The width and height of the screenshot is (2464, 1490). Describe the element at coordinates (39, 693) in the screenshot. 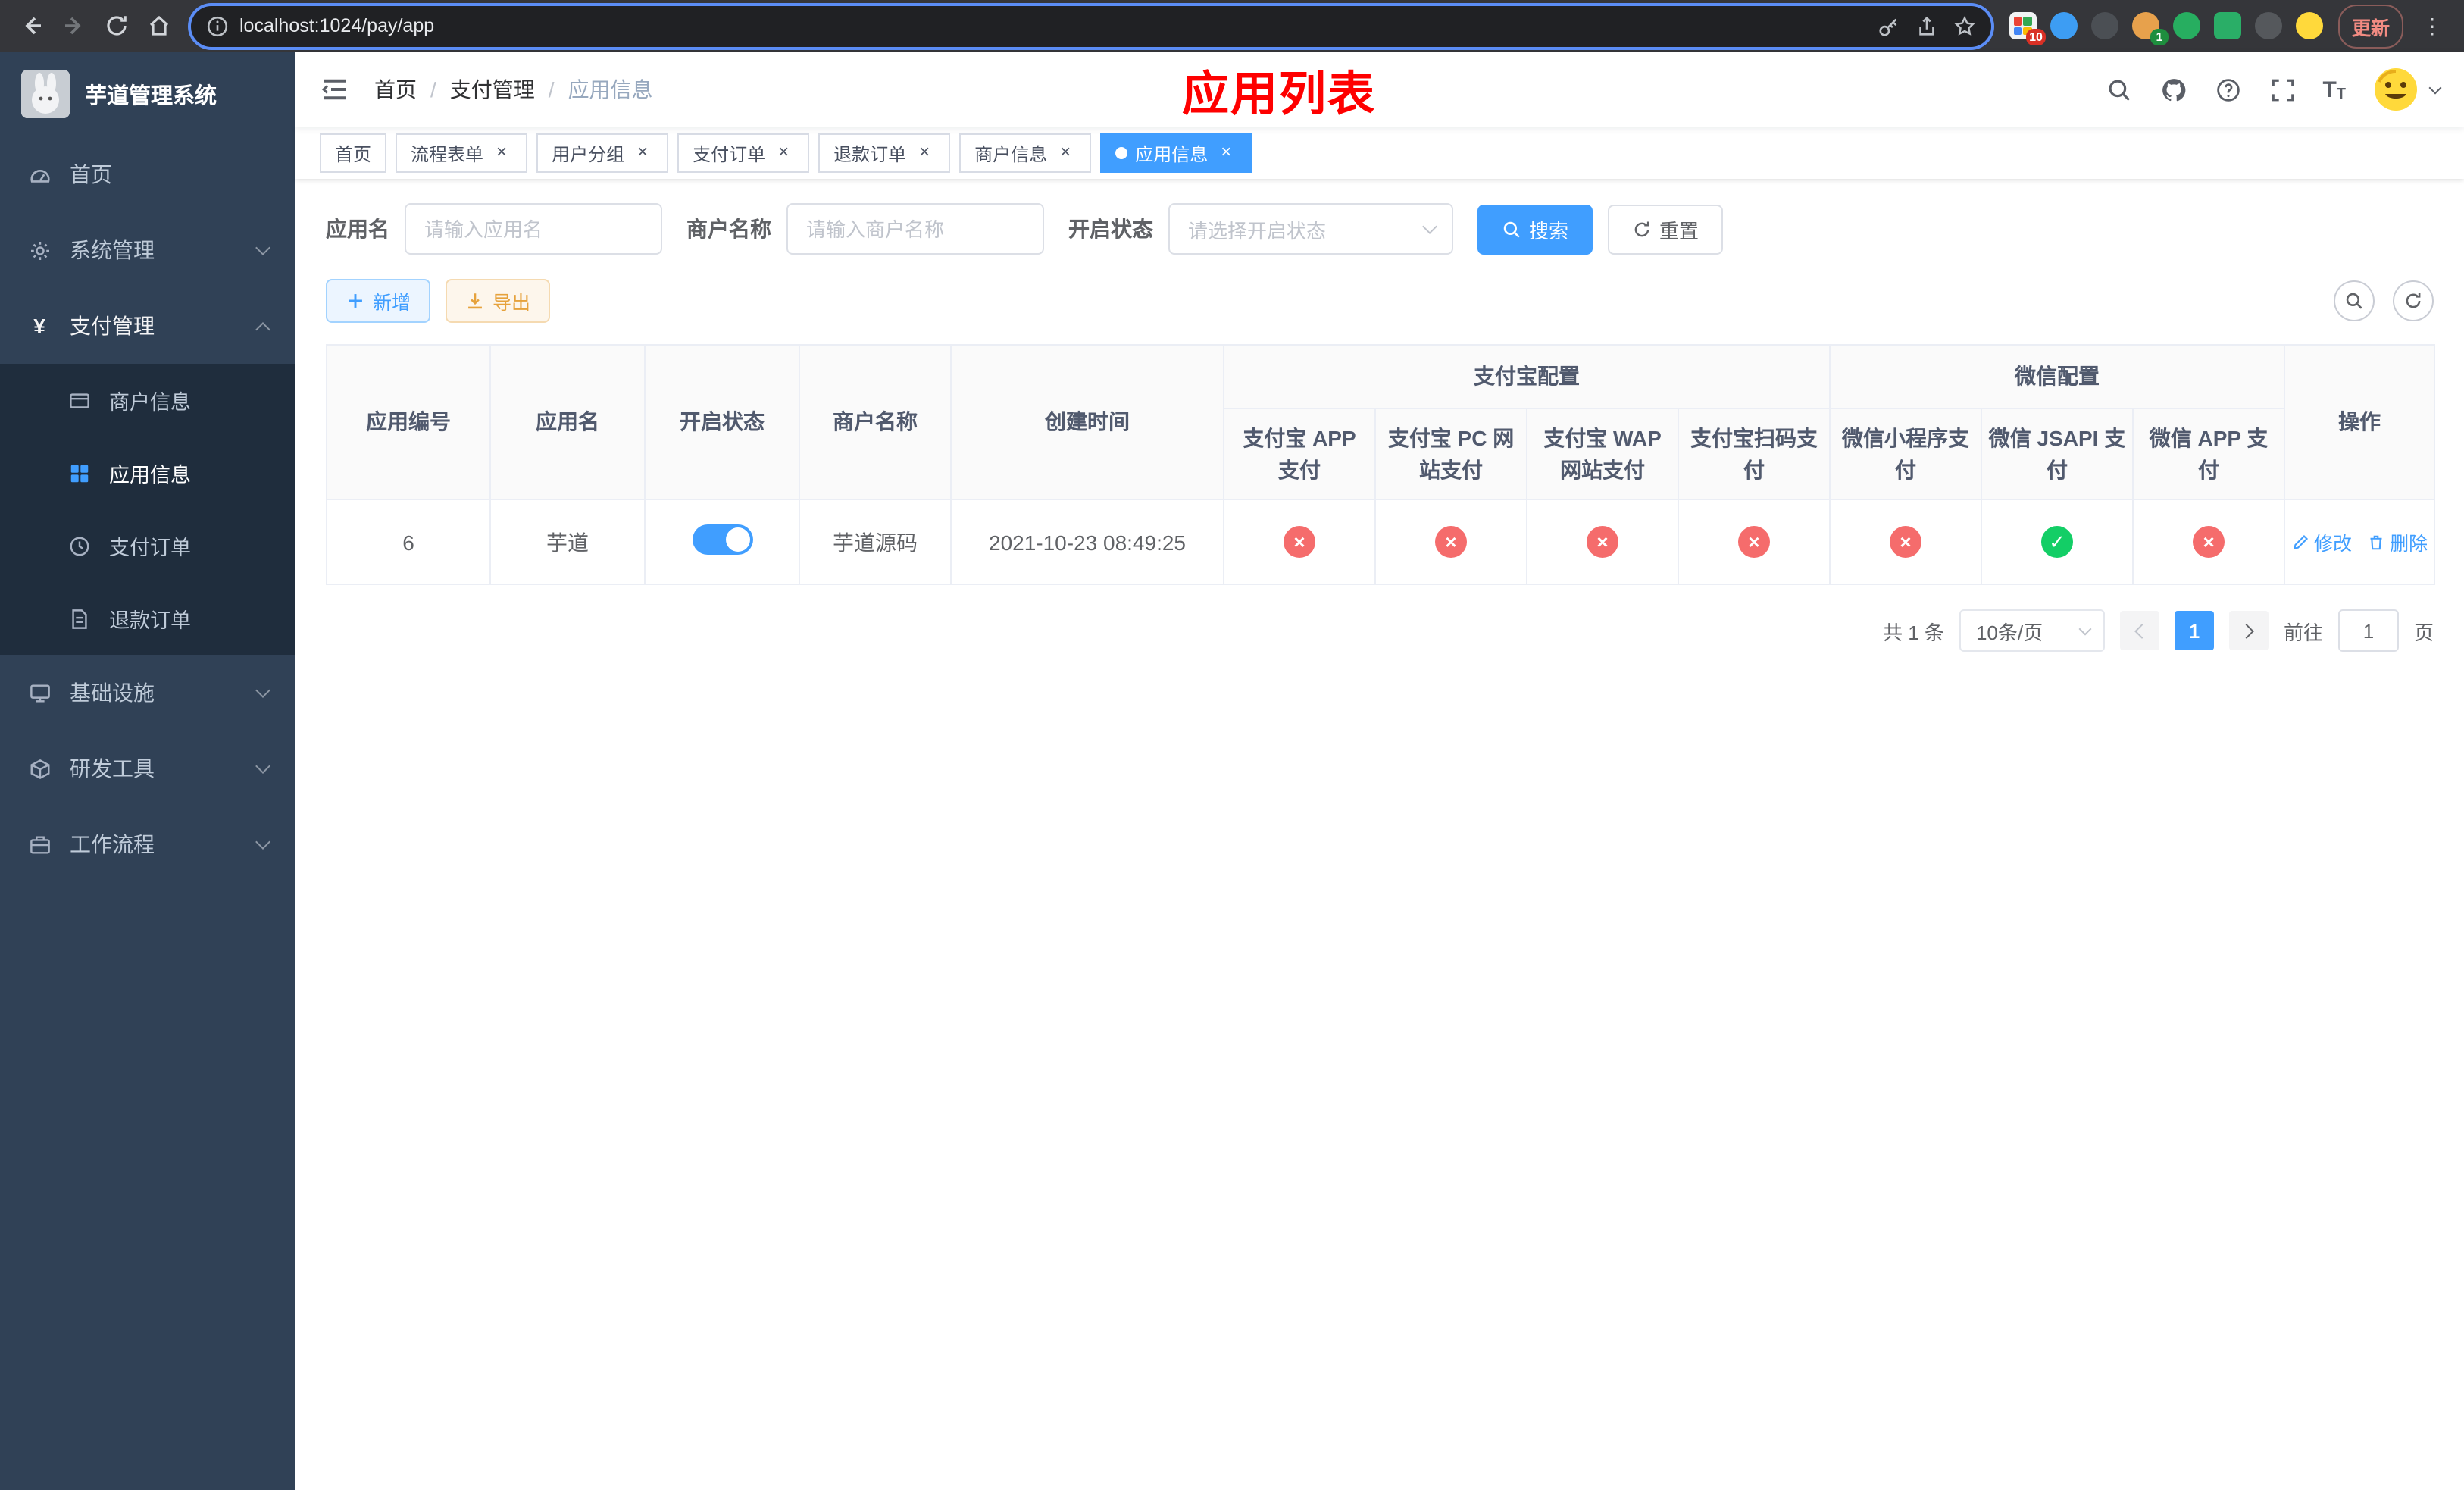

I see `monitor-icon` at that location.